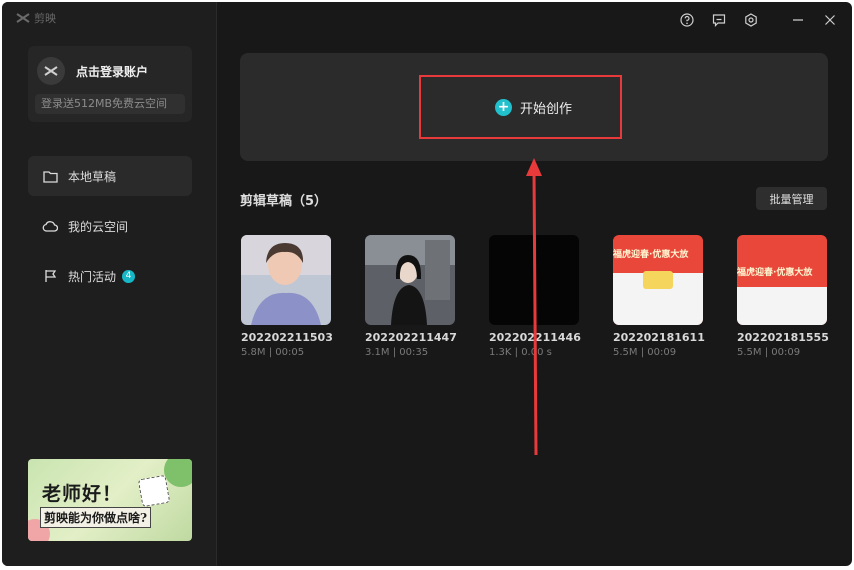  Describe the element at coordinates (546, 109) in the screenshot. I see `start-creation-label: 开始创作` at that location.